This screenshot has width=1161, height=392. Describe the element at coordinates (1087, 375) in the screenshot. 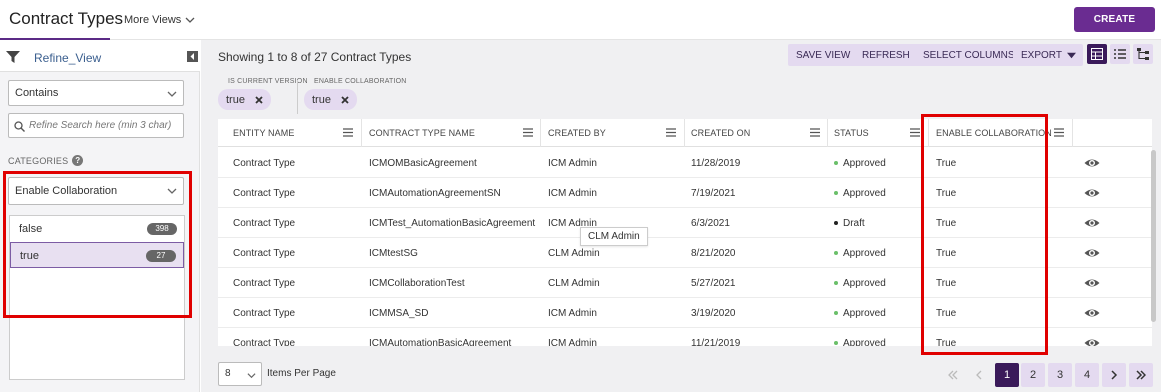

I see `page-4-button: 4` at that location.